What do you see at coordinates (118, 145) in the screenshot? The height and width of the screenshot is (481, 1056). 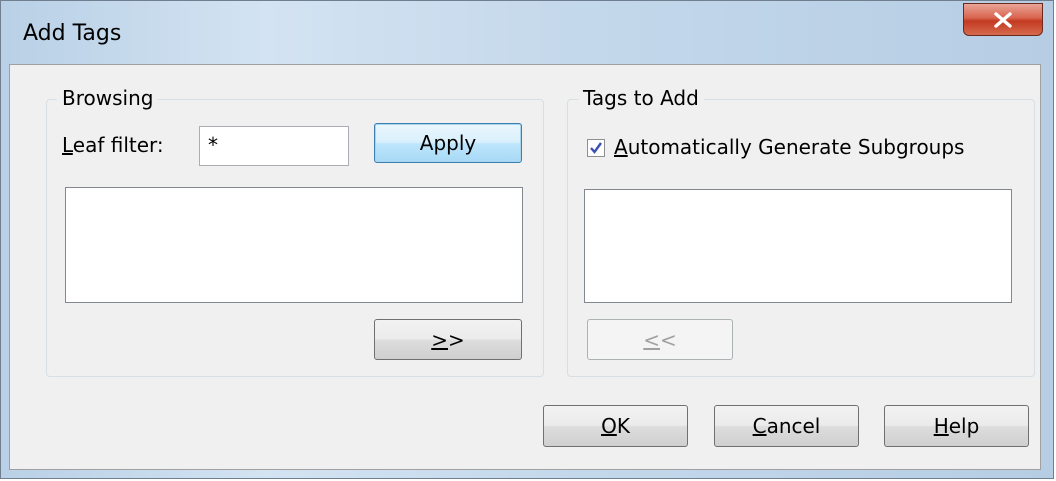 I see `leaf-filter-label-rest: eaf filter:` at bounding box center [118, 145].